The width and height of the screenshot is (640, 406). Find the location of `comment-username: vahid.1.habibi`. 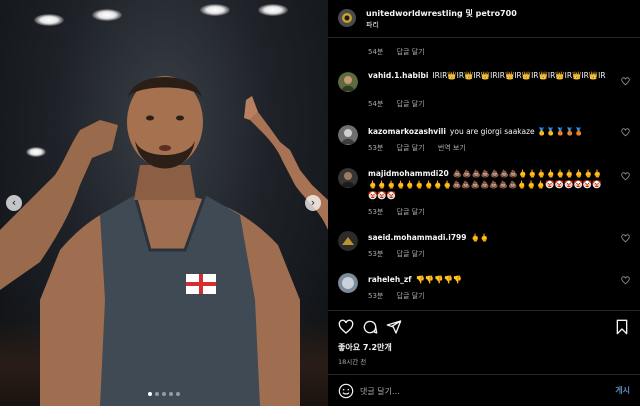

comment-username: vahid.1.habibi is located at coordinates (398, 75).